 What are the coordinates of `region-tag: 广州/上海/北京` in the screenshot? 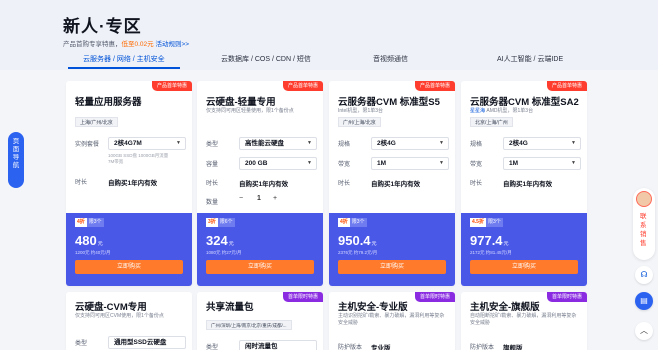 It's located at (359, 122).